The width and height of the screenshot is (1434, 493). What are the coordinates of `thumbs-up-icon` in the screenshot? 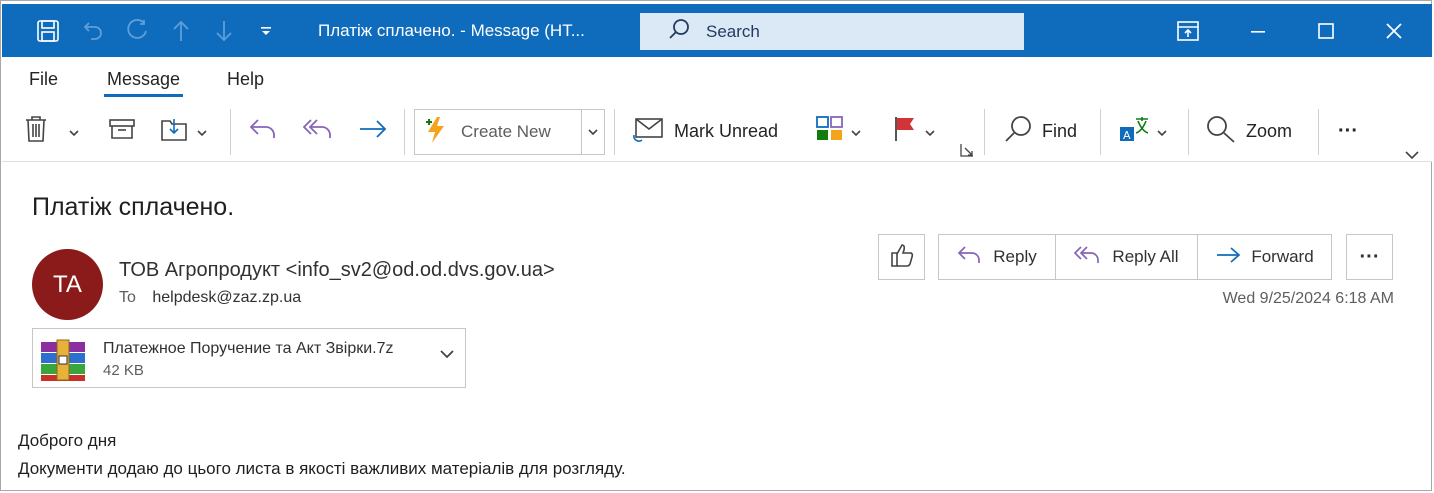 It's located at (902, 257).